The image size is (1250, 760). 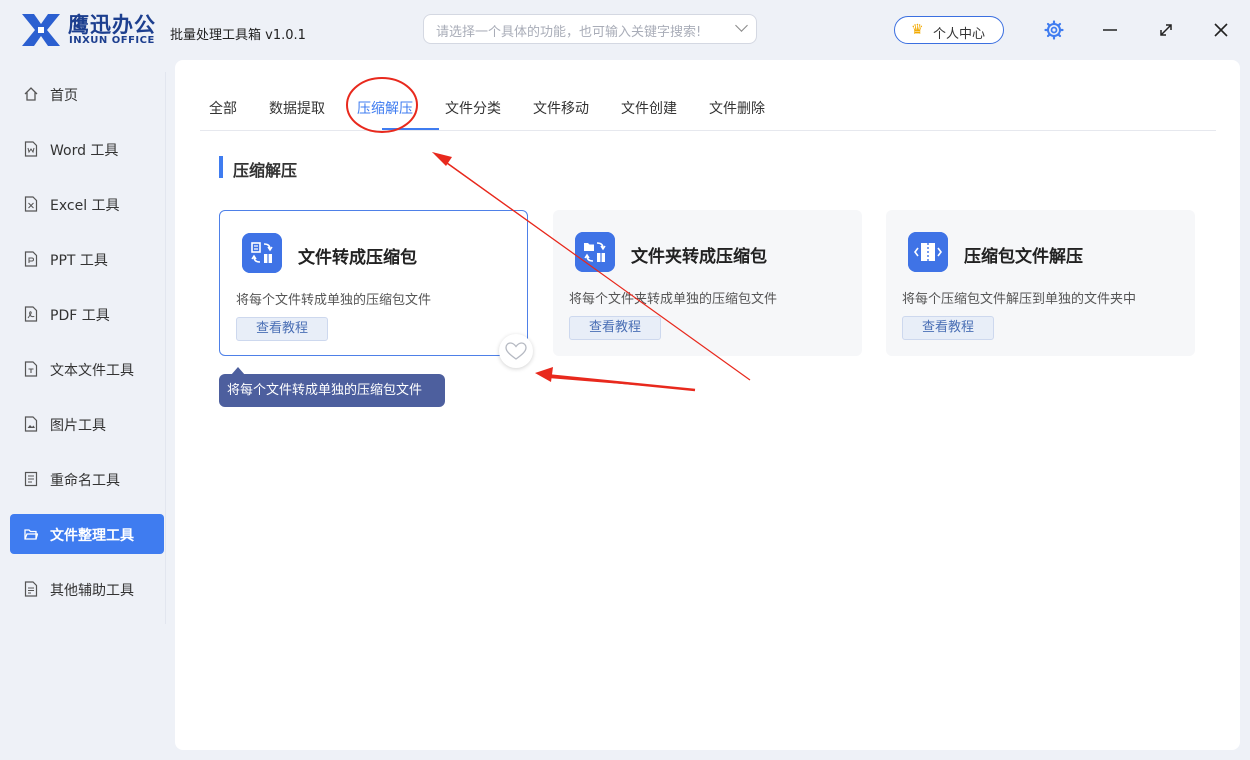 I want to click on text-file-icon, so click(x=31, y=369).